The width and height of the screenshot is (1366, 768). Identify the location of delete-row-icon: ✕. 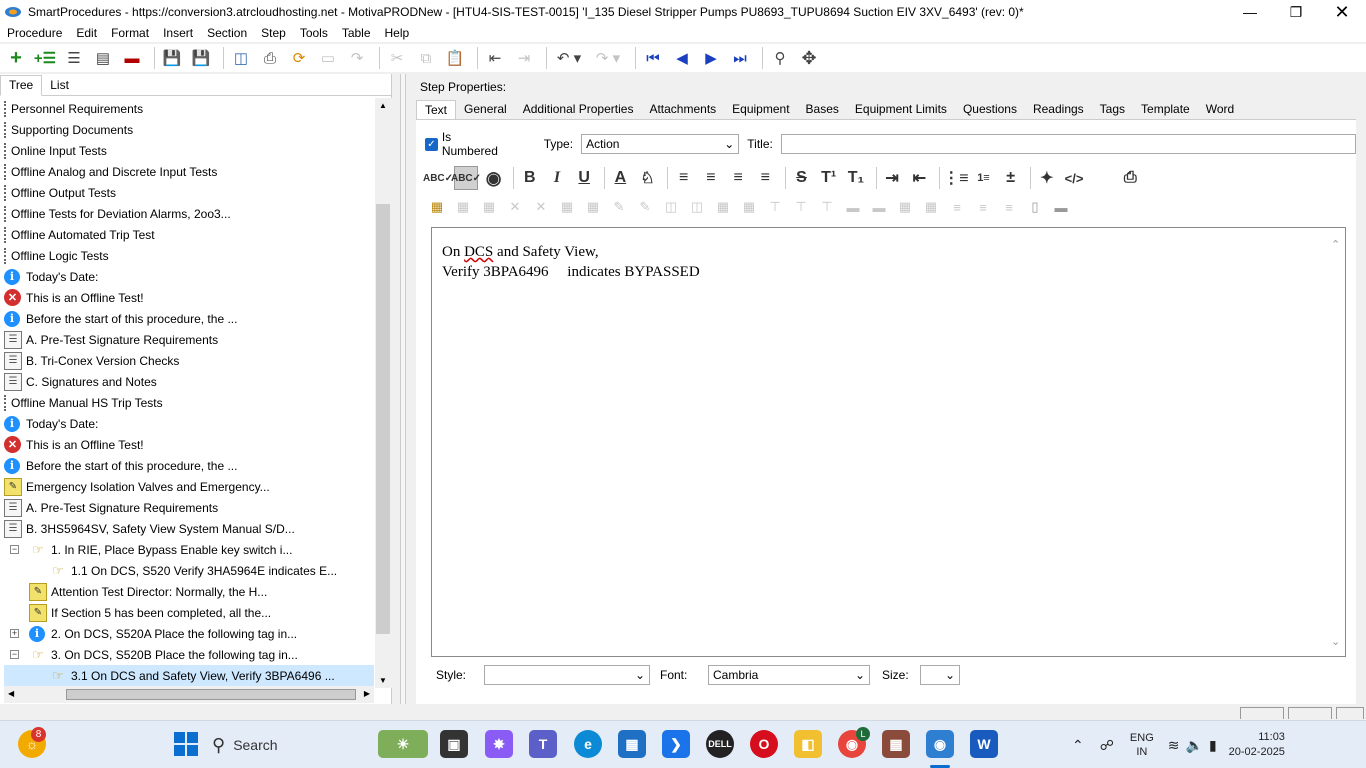
(515, 207).